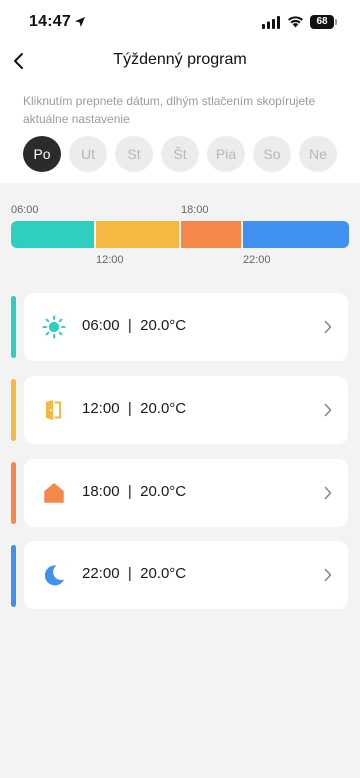 The width and height of the screenshot is (360, 778). What do you see at coordinates (336, 22) in the screenshot?
I see `battery-cap` at bounding box center [336, 22].